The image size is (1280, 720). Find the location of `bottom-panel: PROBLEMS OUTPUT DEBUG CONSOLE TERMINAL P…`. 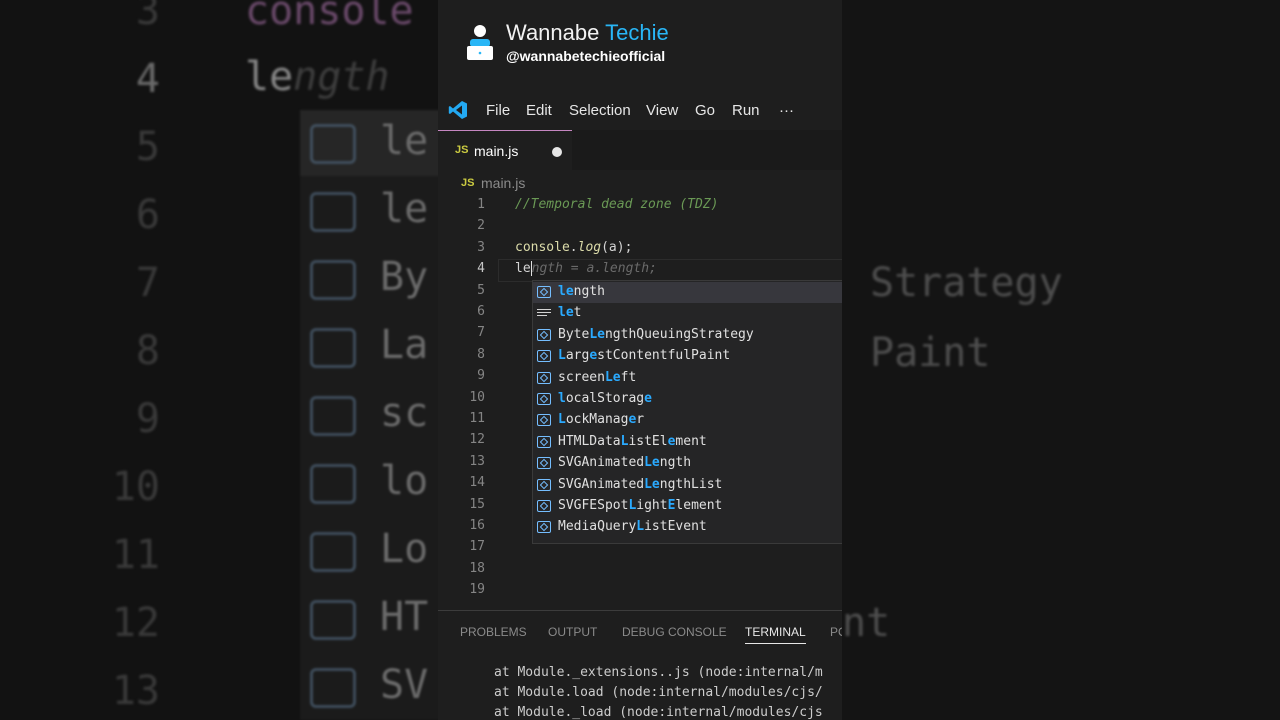

bottom-panel: PROBLEMS OUTPUT DEBUG CONSOLE TERMINAL P… is located at coordinates (640, 665).